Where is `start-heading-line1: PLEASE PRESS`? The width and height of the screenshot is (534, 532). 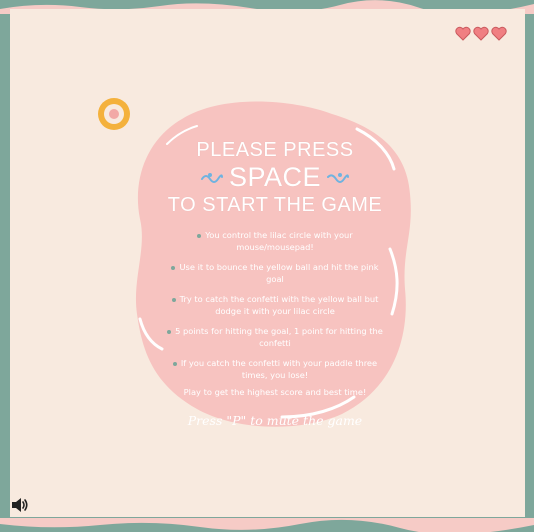 start-heading-line1: PLEASE PRESS is located at coordinates (275, 150).